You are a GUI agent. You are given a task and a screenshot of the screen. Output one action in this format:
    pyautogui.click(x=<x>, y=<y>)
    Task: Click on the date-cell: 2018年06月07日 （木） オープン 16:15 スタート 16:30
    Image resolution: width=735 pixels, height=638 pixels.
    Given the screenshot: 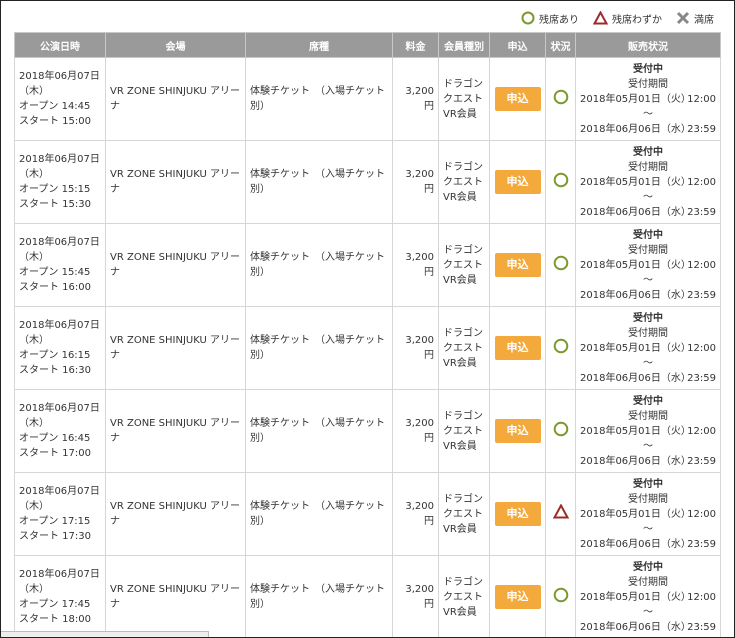 What is the action you would take?
    pyautogui.click(x=60, y=348)
    